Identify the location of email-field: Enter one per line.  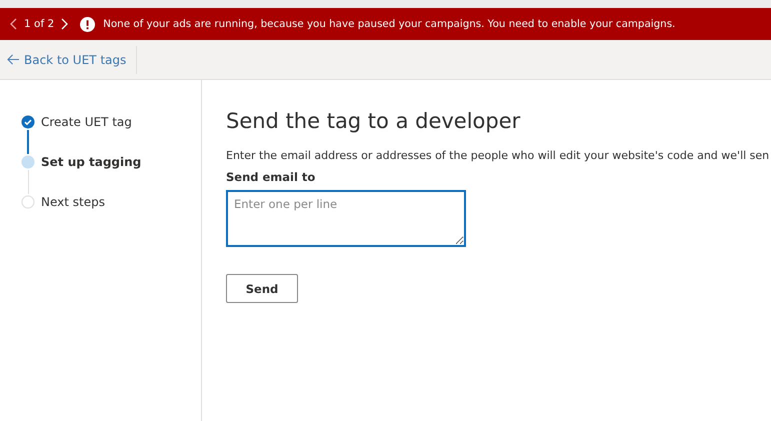
(346, 218).